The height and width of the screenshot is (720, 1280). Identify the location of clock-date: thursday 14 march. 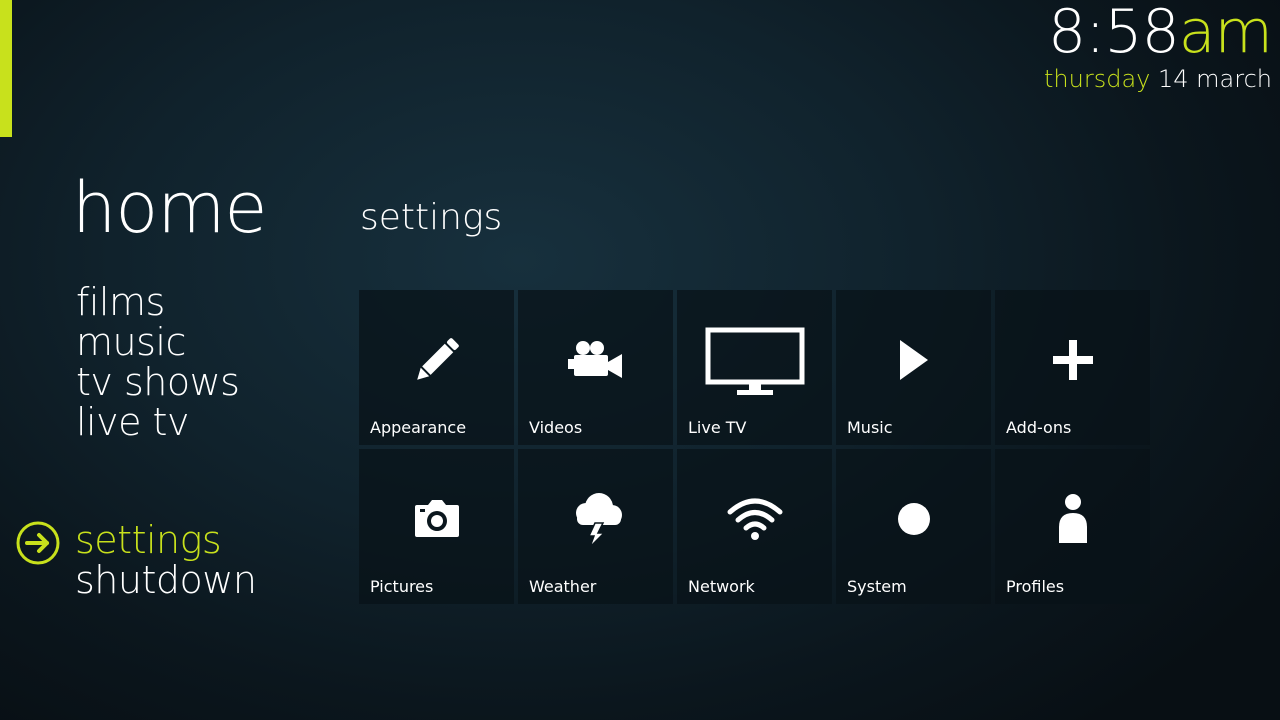
(1158, 79).